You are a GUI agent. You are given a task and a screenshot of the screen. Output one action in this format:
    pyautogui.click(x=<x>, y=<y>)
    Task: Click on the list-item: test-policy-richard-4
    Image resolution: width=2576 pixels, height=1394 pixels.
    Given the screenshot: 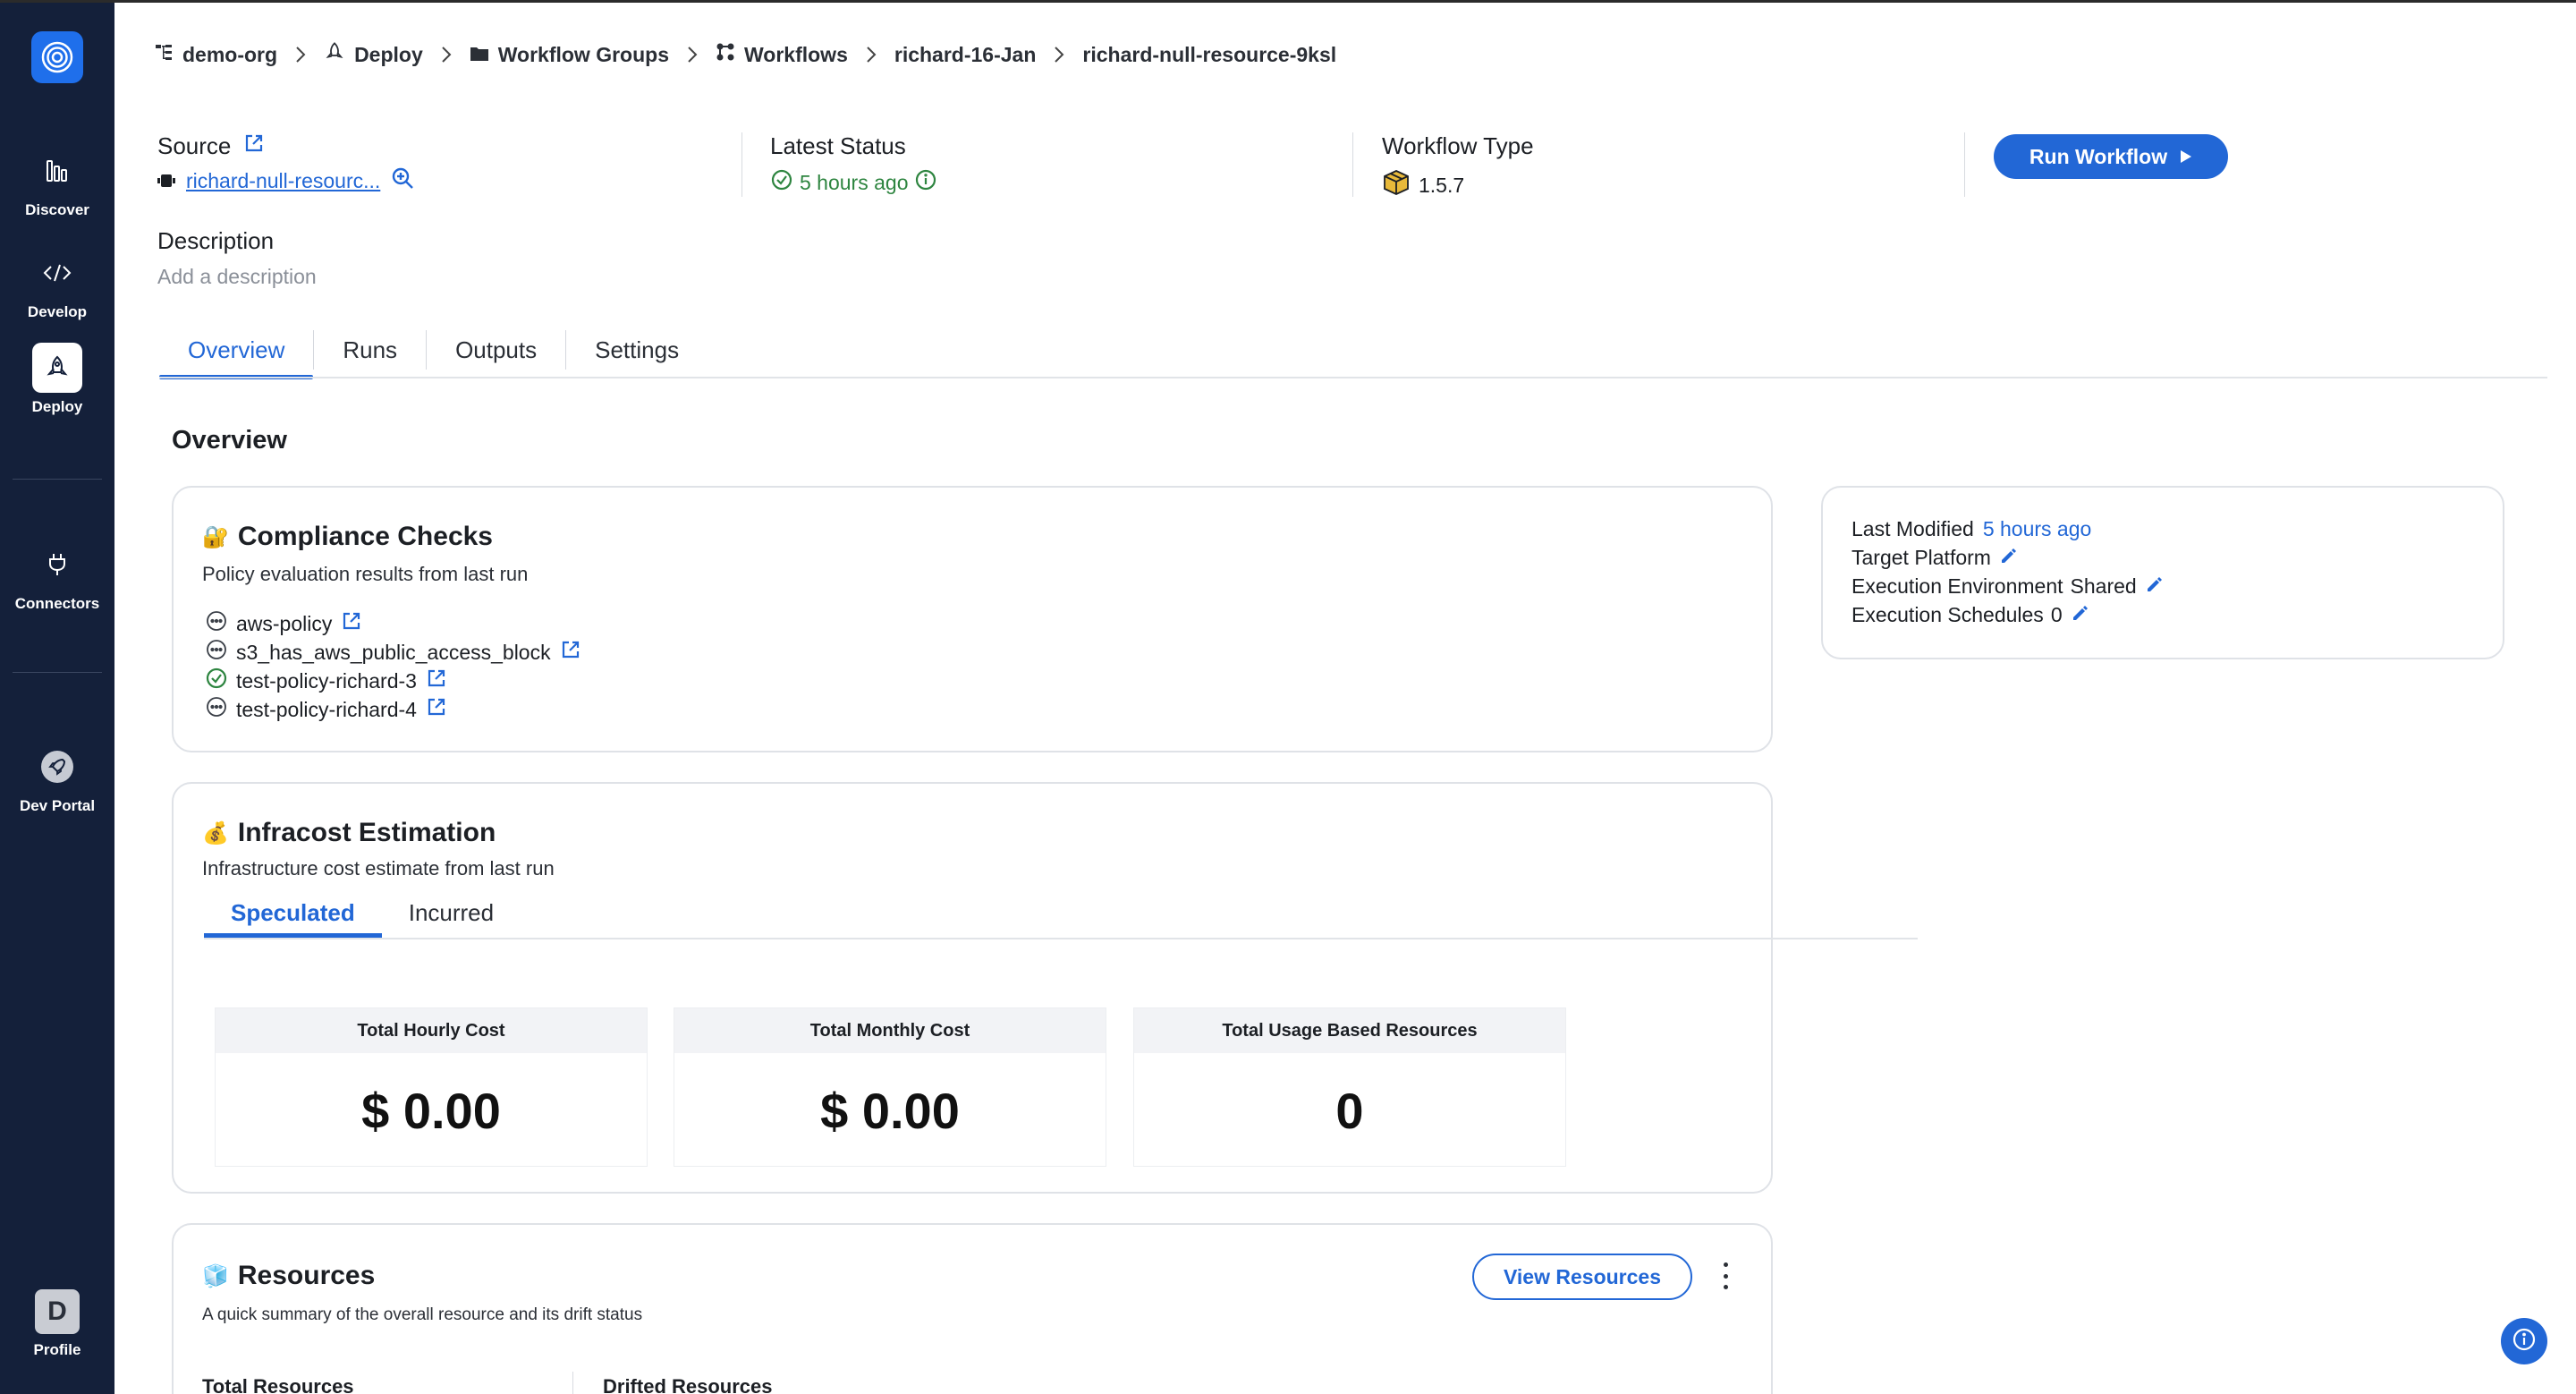 What is the action you would take?
    pyautogui.click(x=393, y=709)
    